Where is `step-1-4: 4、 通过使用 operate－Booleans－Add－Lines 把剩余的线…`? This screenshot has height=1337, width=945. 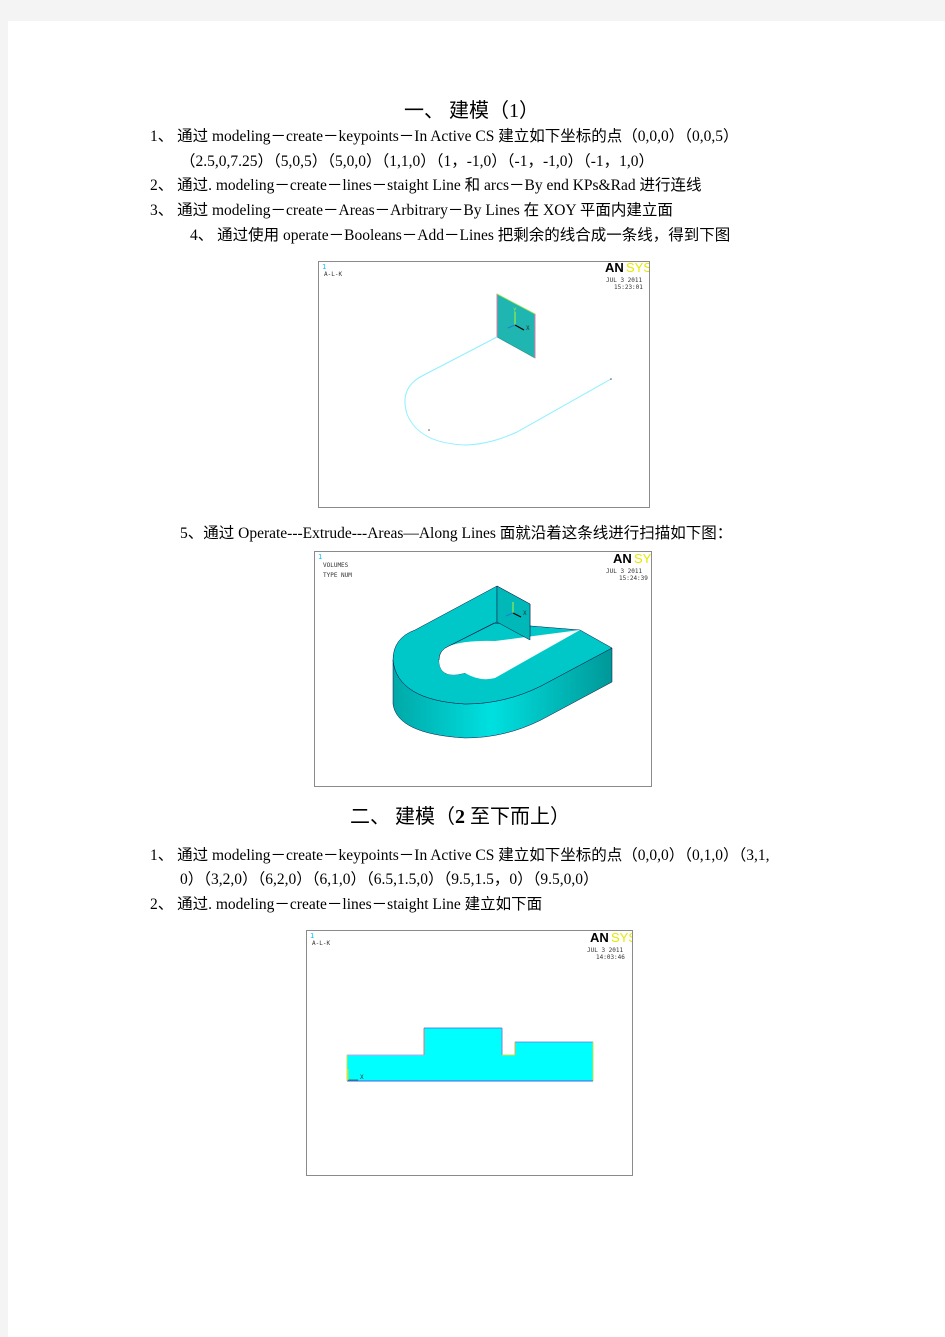 step-1-4: 4、 通过使用 operate－Booleans－Add－Lines 把剩余的线… is located at coordinates (460, 235).